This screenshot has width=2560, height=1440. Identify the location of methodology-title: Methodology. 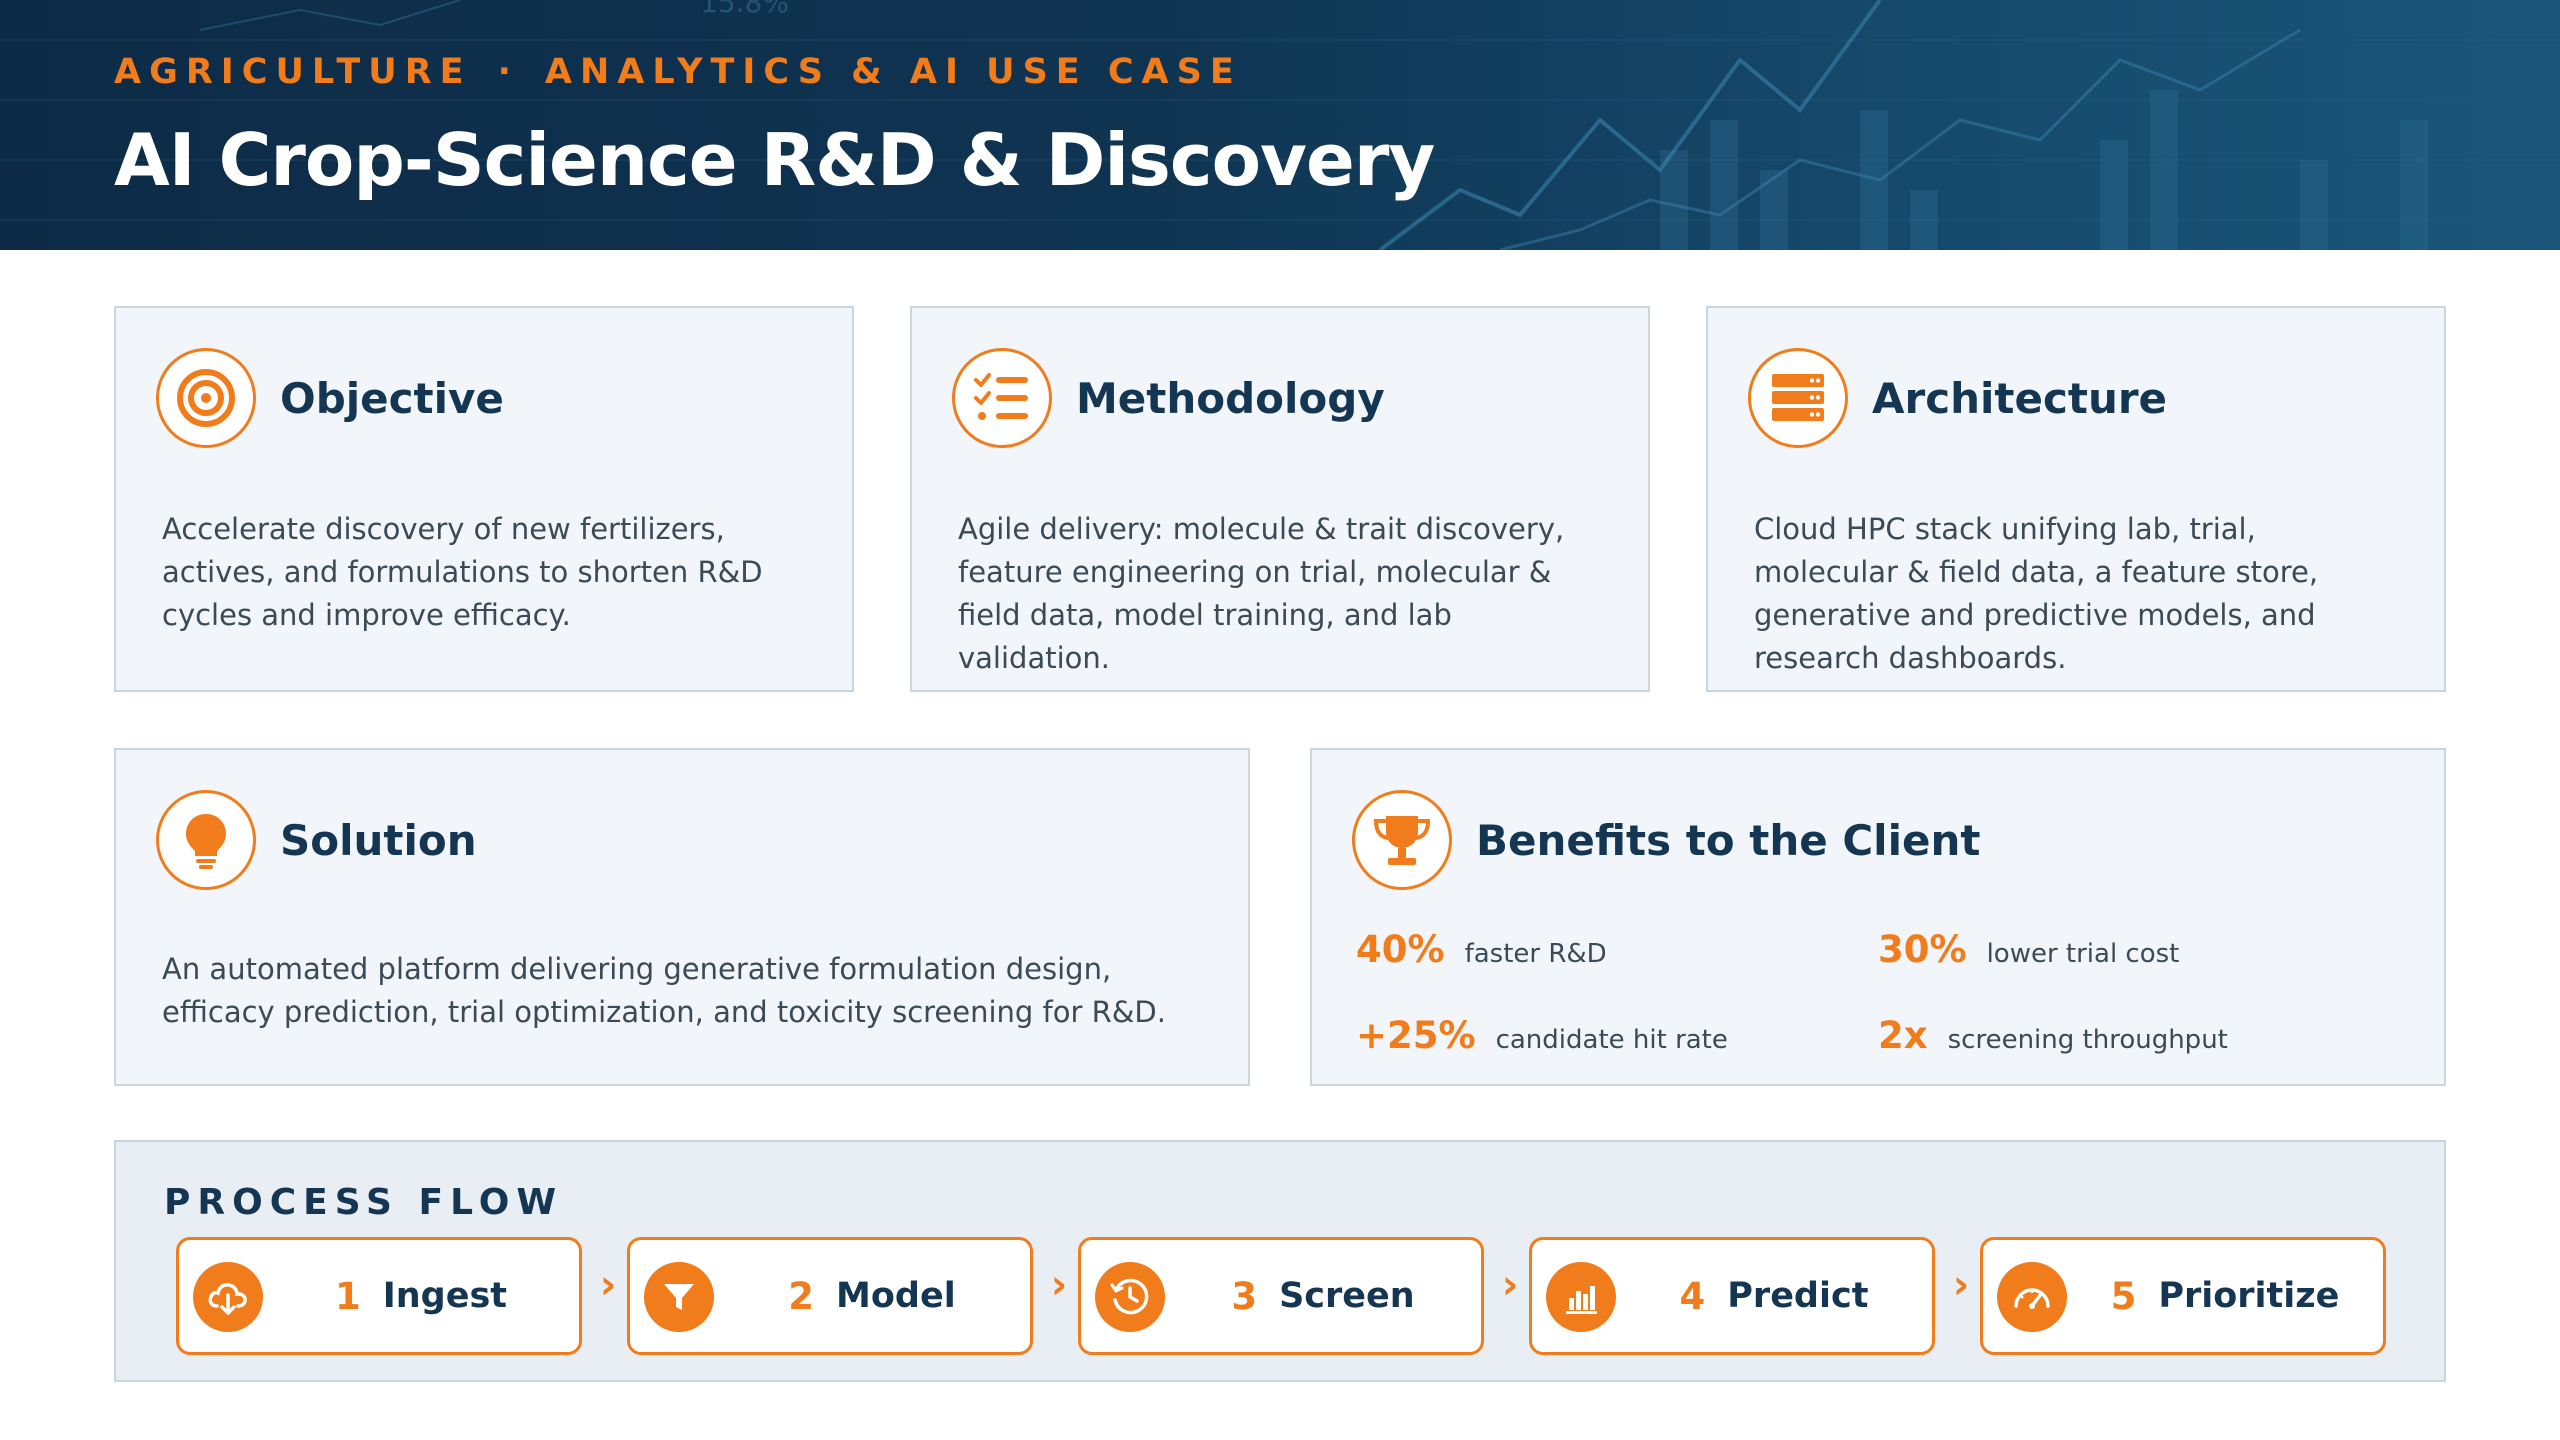
(1230, 398).